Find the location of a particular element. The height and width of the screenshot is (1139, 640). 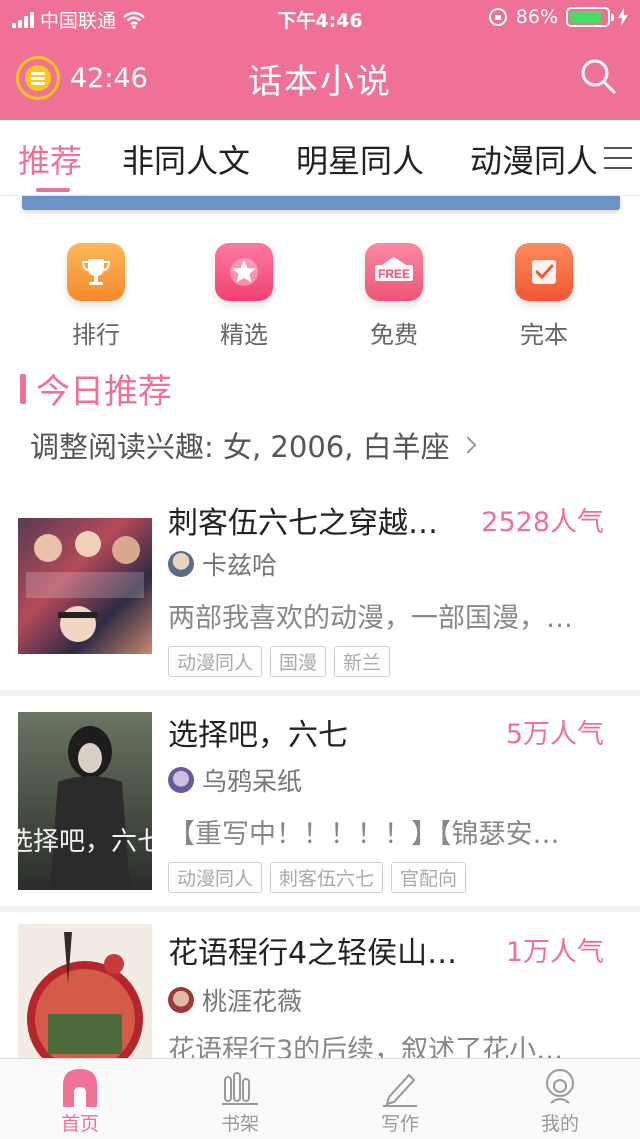

section-header: 今日推荐 is located at coordinates (96, 388).